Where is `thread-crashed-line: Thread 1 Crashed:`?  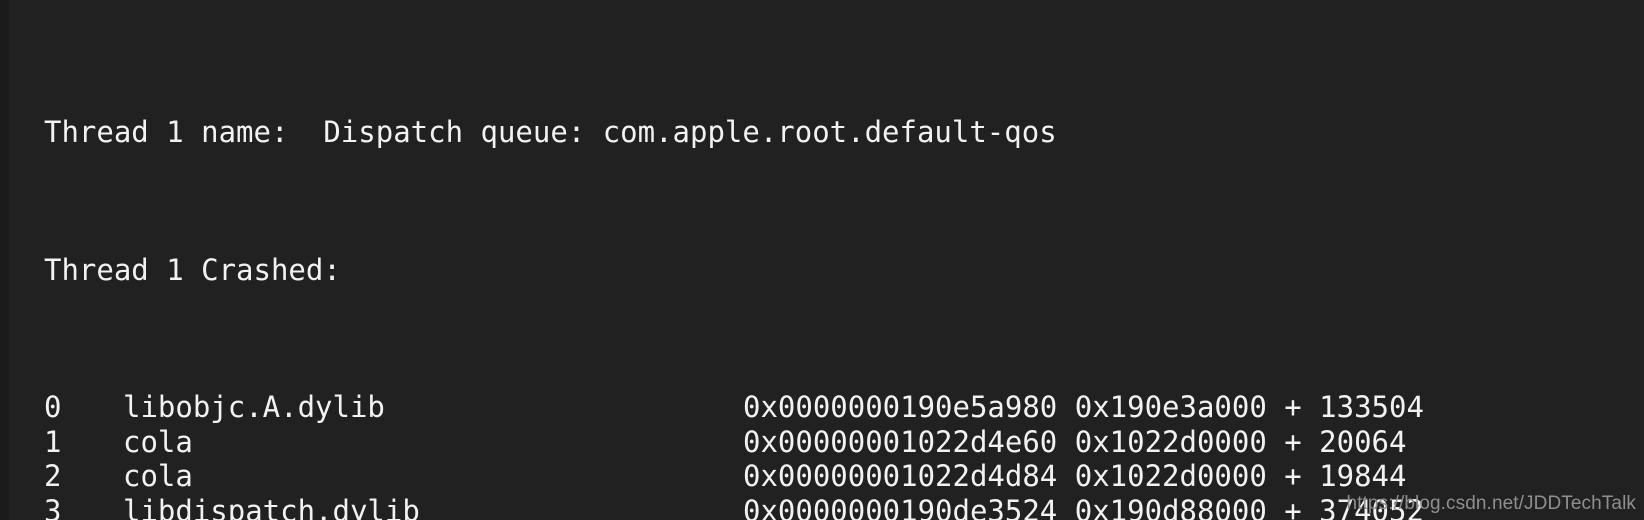
thread-crashed-line: Thread 1 Crashed: is located at coordinates (192, 269).